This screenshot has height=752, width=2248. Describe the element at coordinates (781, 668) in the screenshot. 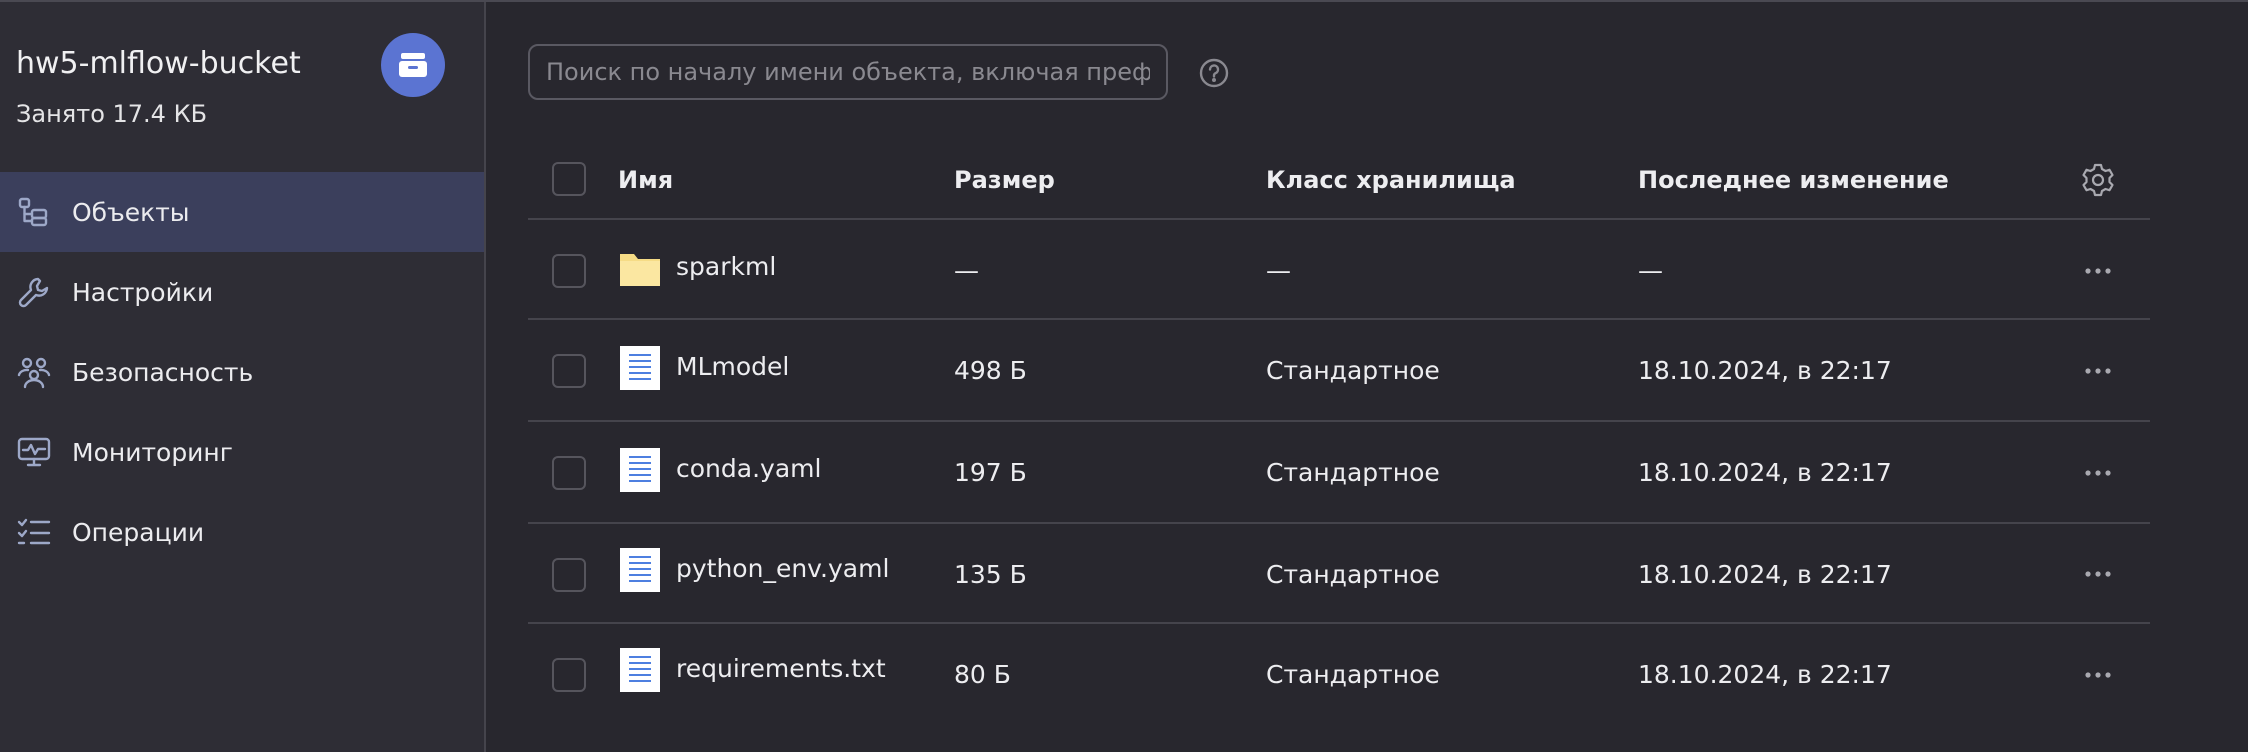

I see `row-name: requirements.txt` at that location.